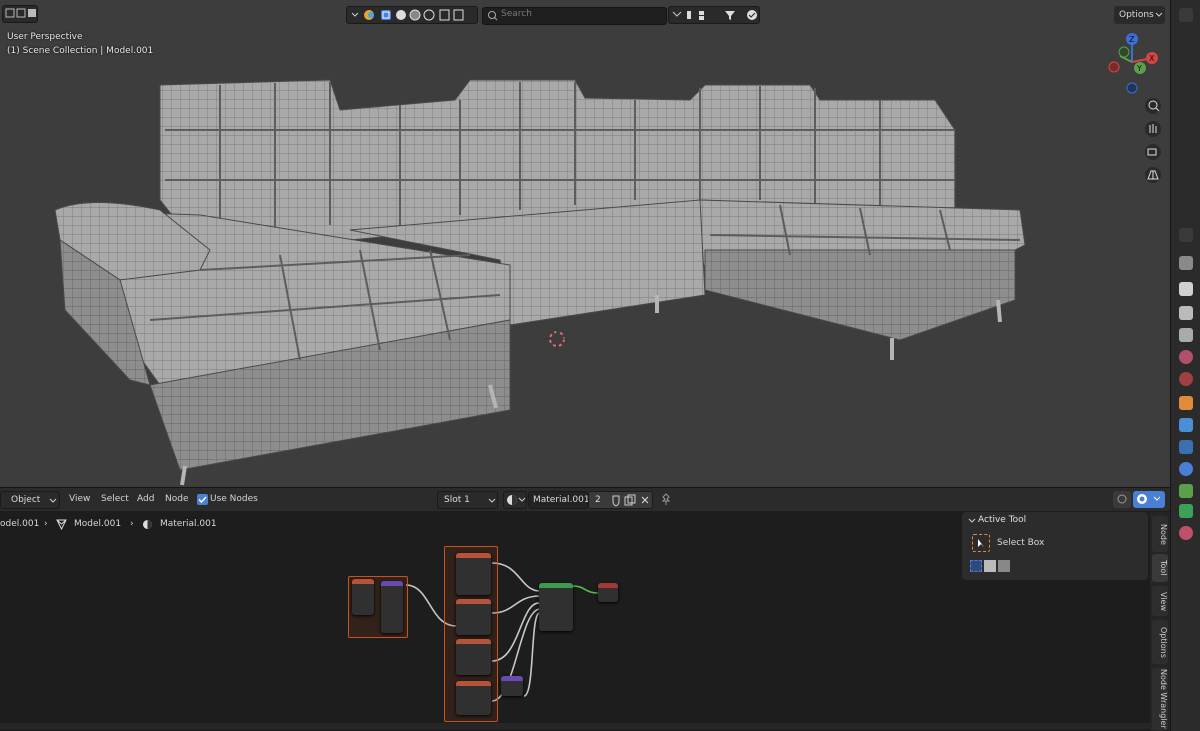  Describe the element at coordinates (493, 16) in the screenshot. I see `search-icon` at that location.